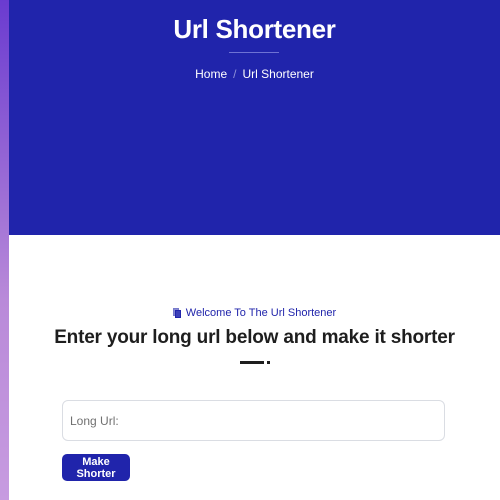  What do you see at coordinates (252, 362) in the screenshot?
I see `headline-accent-bar` at bounding box center [252, 362].